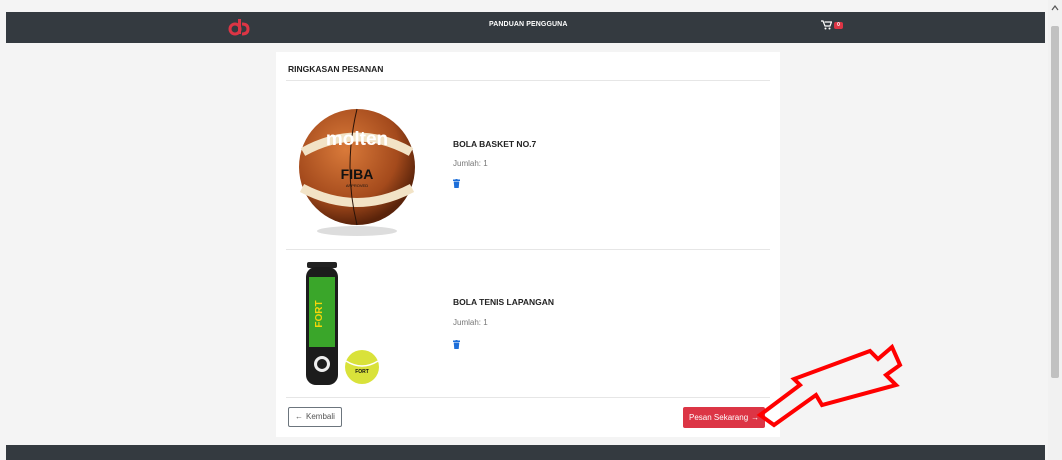 The image size is (1062, 460). Describe the element at coordinates (525, 452) in the screenshot. I see `footer-bar` at that location.